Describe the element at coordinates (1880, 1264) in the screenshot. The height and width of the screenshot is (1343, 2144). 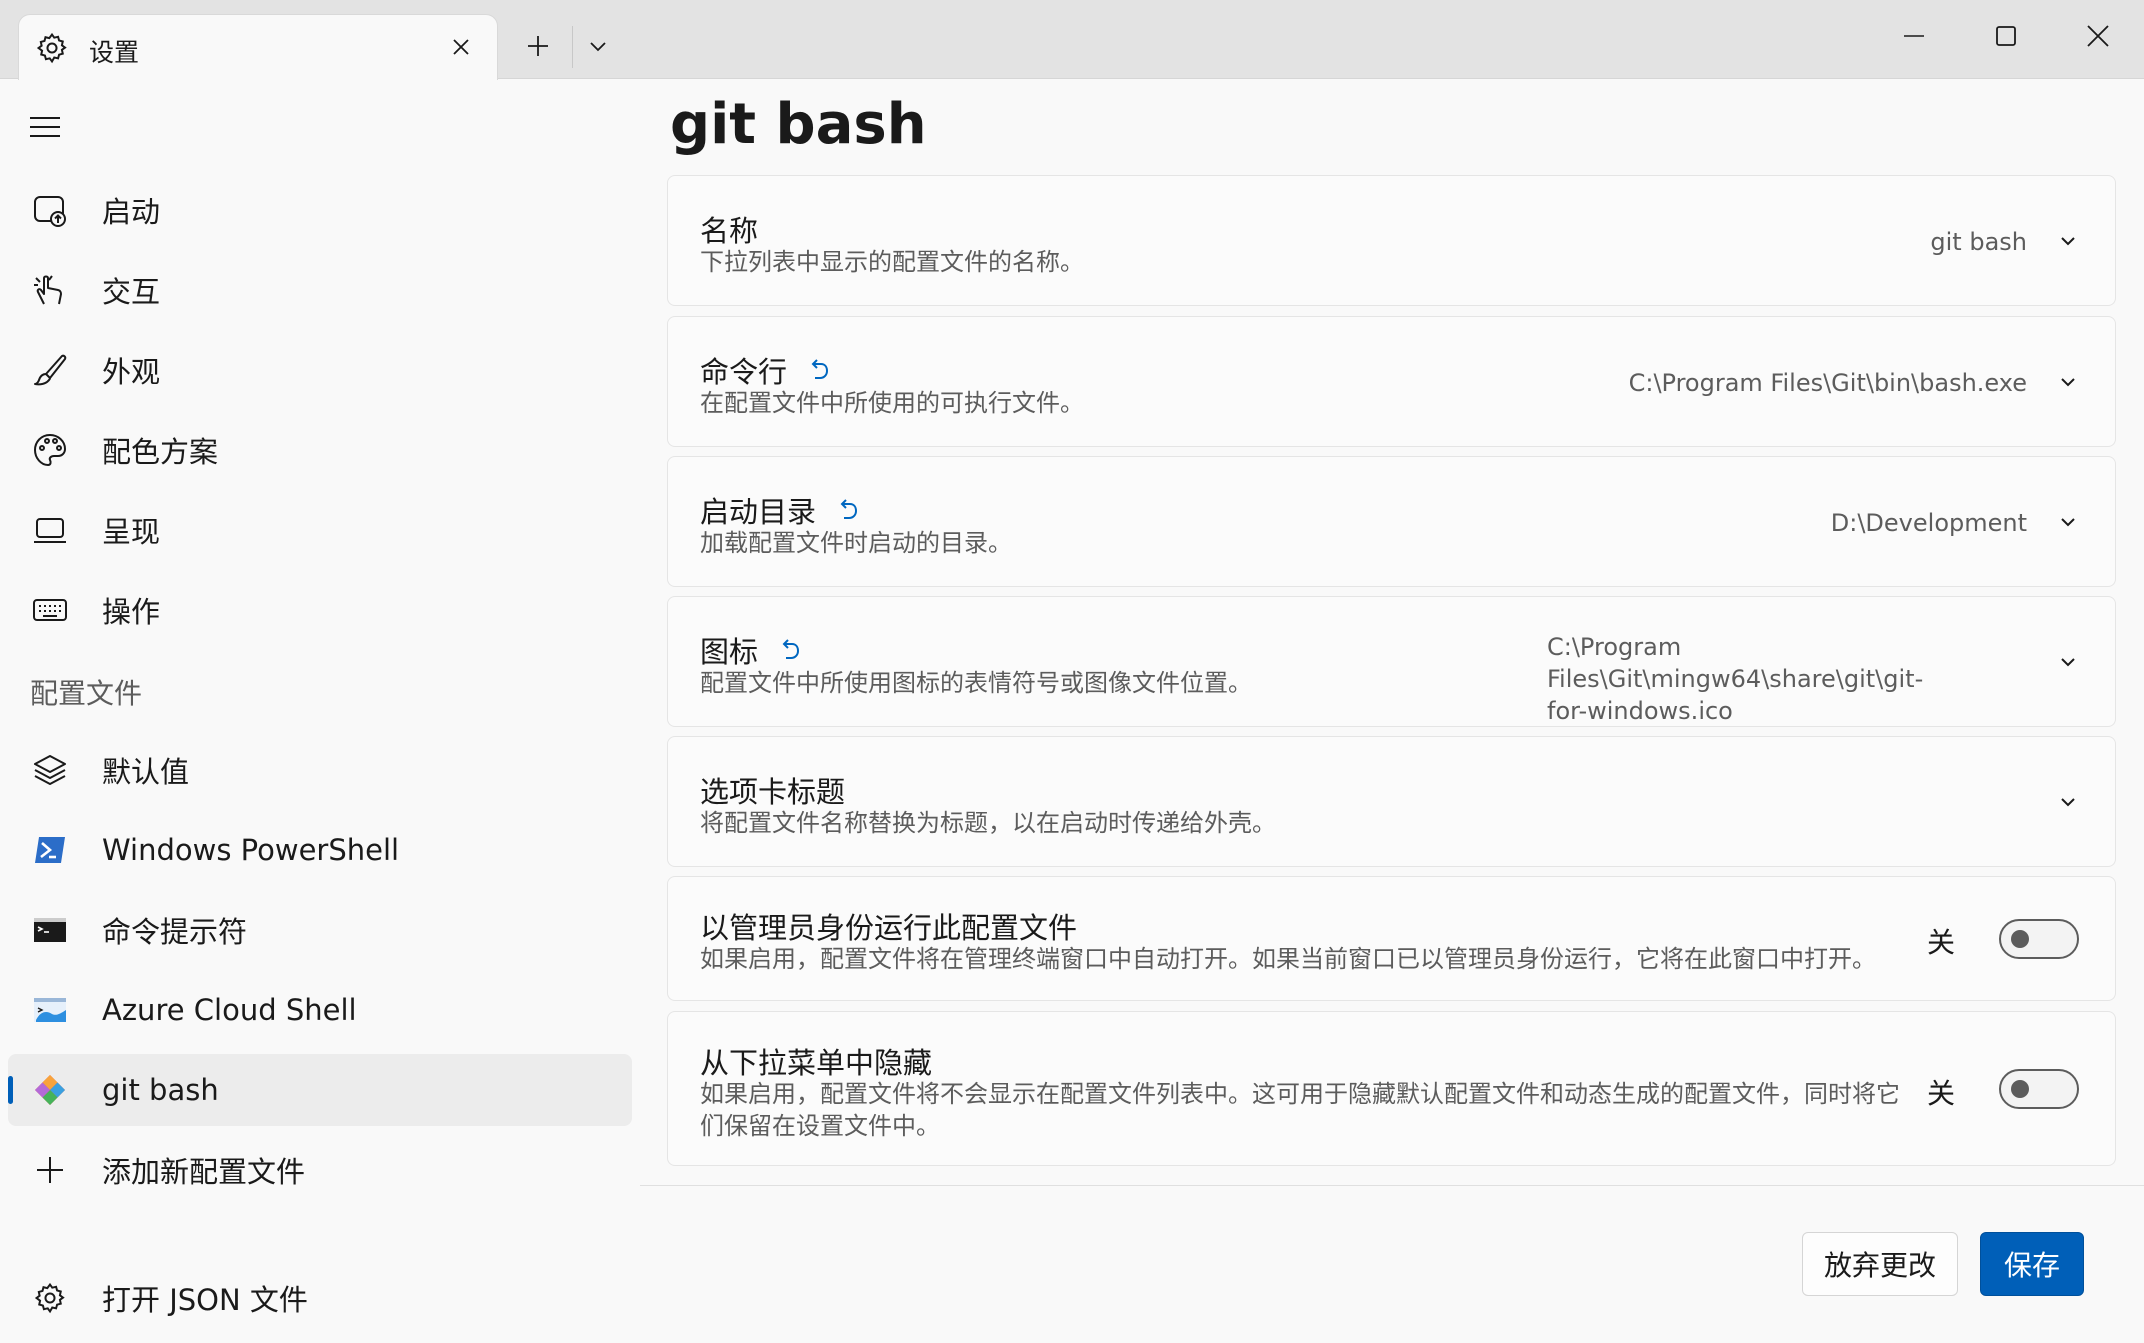
I see `discard-changes-button: 放弃更改` at that location.